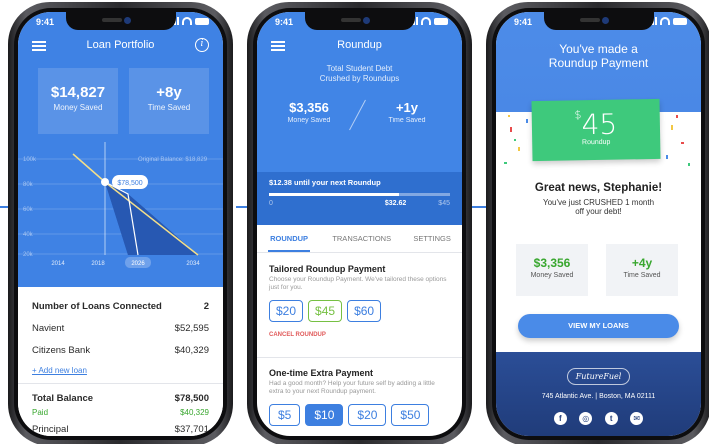 The image size is (709, 444). I want to click on option-button: $50, so click(410, 415).